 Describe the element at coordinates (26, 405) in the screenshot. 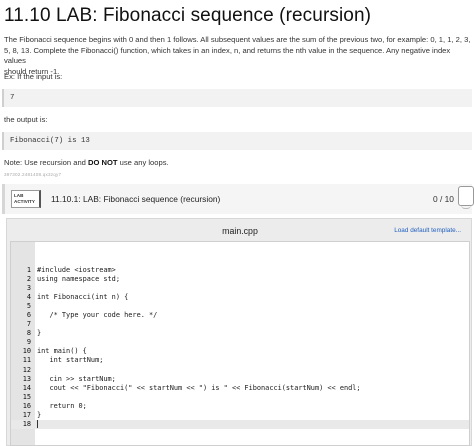

I see `line-number: 16` at that location.